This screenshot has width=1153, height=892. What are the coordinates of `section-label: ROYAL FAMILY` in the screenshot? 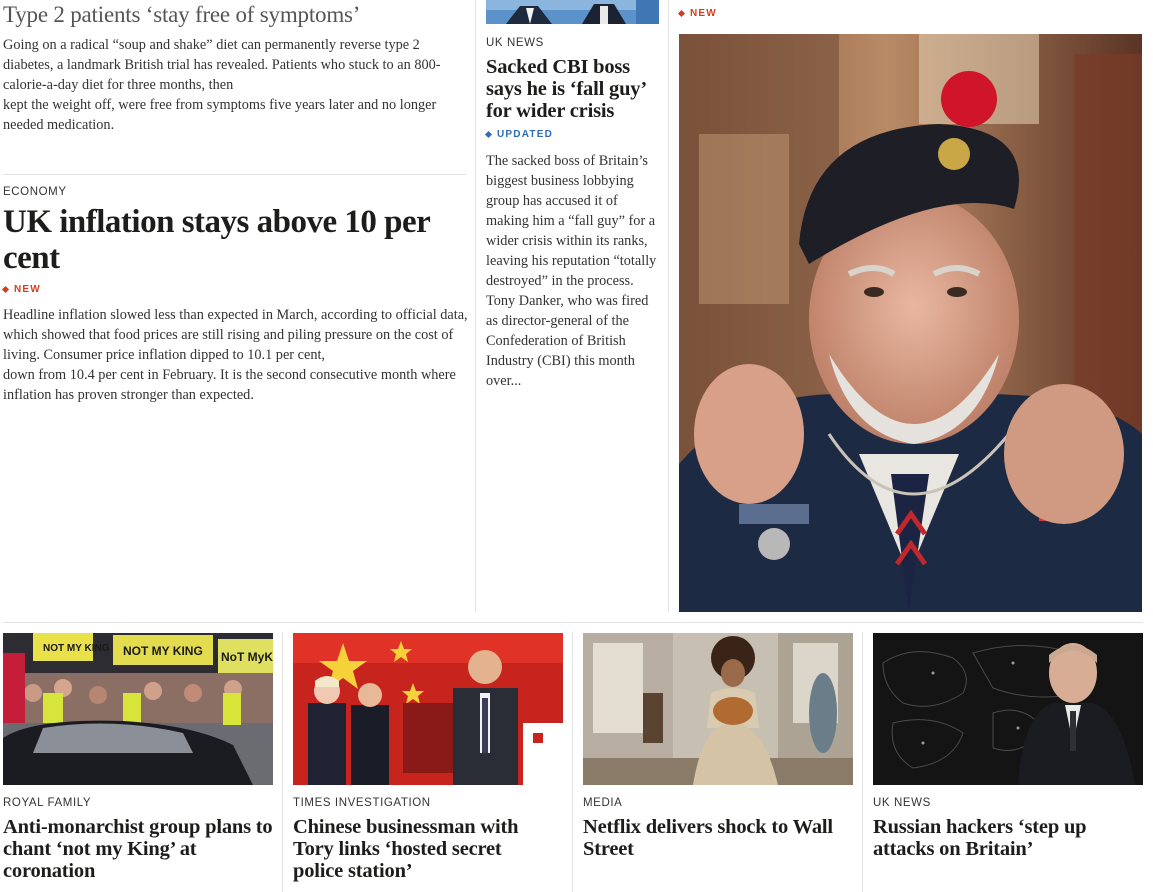 It's located at (47, 803).